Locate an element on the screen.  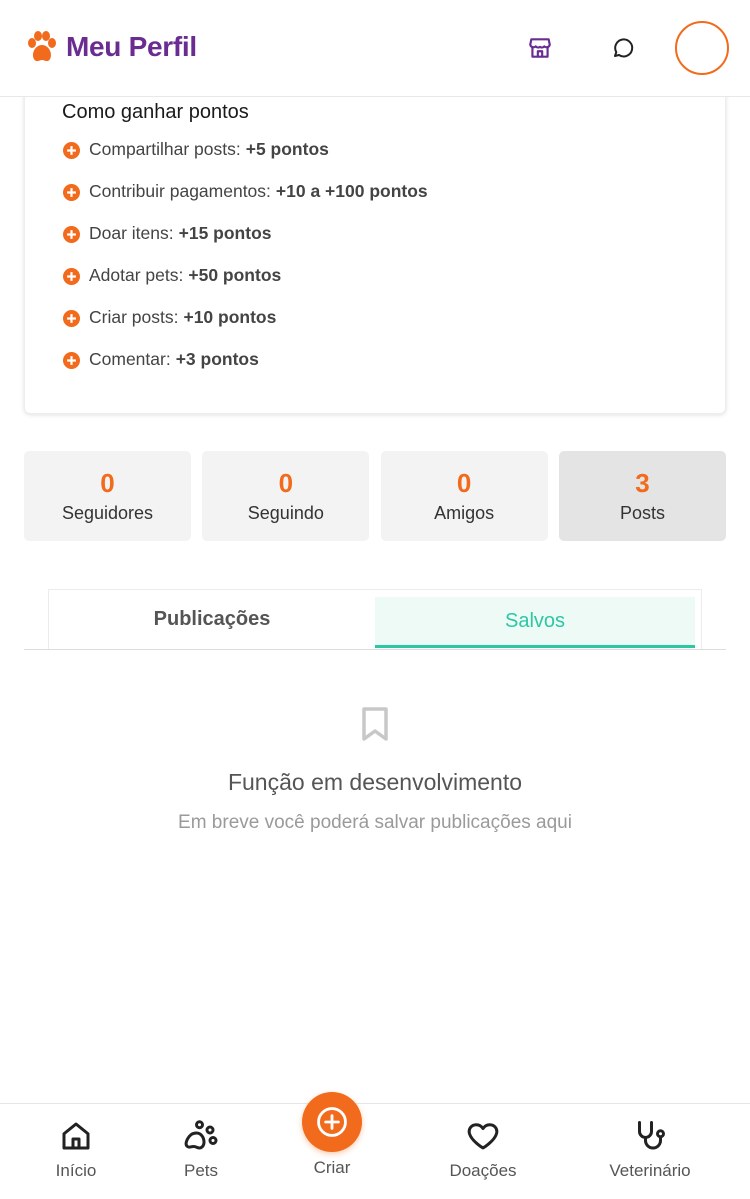
nav-label: Início is located at coordinates (76, 1170).